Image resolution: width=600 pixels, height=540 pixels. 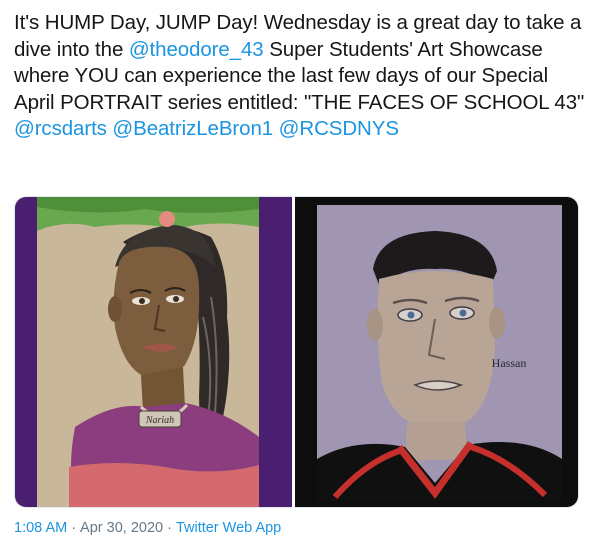 I want to click on mention-rcsdnys-link: @RCSDNYS, so click(x=339, y=128).